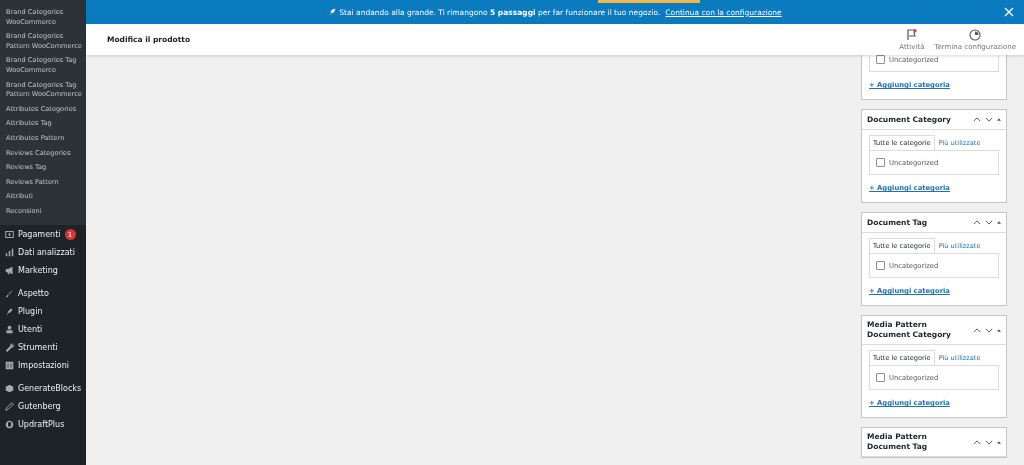 This screenshot has width=1024, height=465. What do you see at coordinates (911, 34) in the screenshot?
I see `flag-icon` at bounding box center [911, 34].